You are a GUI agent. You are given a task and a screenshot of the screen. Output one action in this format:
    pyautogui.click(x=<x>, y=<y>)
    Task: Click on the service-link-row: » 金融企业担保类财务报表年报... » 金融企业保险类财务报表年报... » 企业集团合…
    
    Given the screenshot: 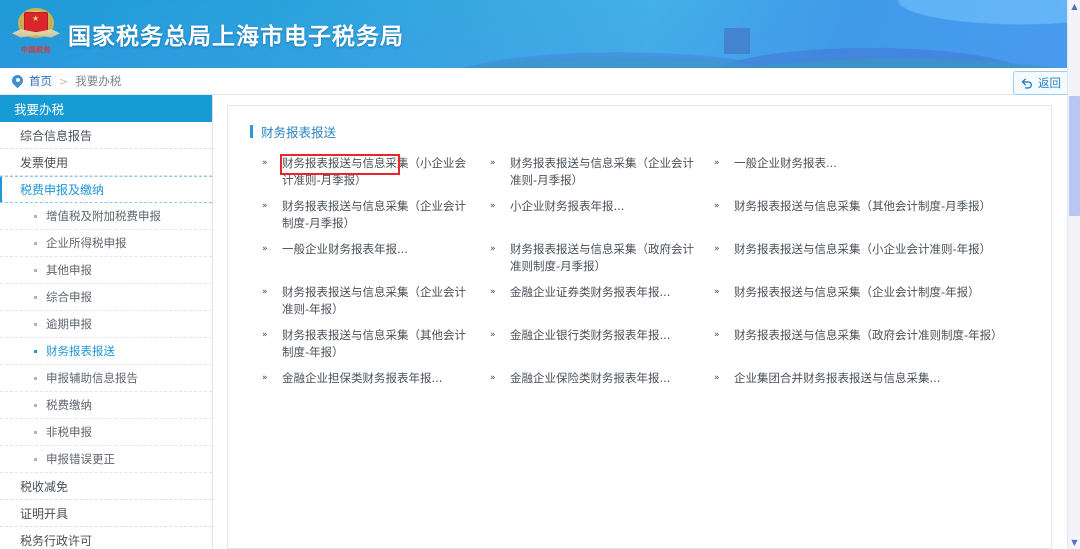 What is the action you would take?
    pyautogui.click(x=648, y=391)
    